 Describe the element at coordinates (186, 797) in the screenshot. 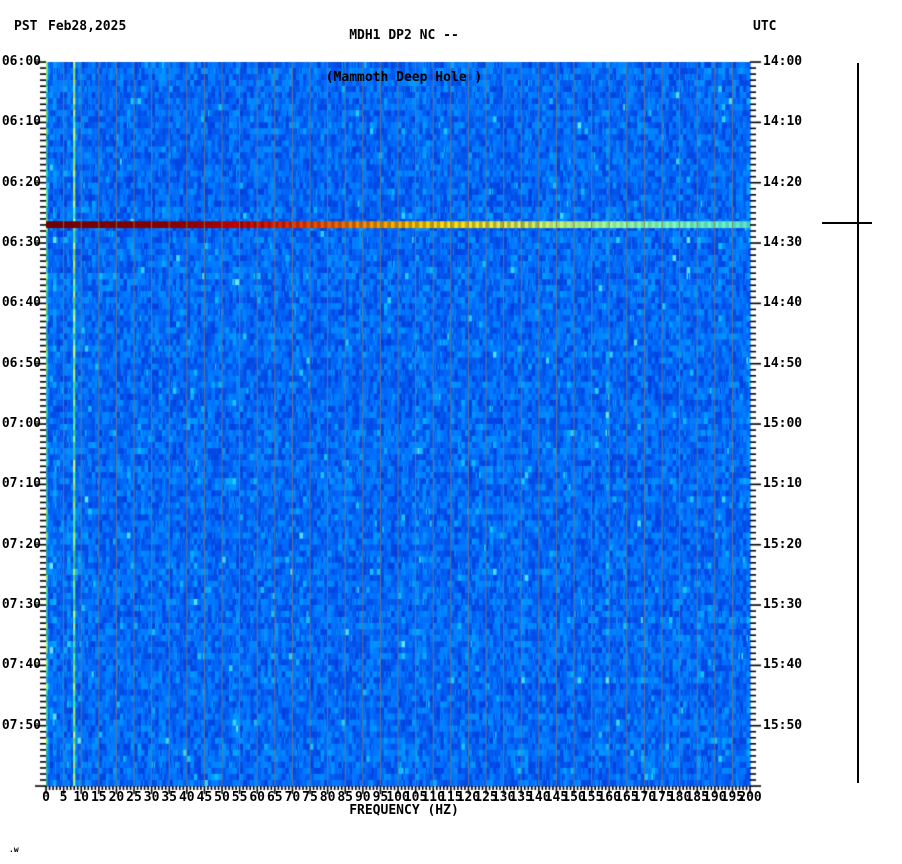

I see `freq-tick-label: 40` at that location.